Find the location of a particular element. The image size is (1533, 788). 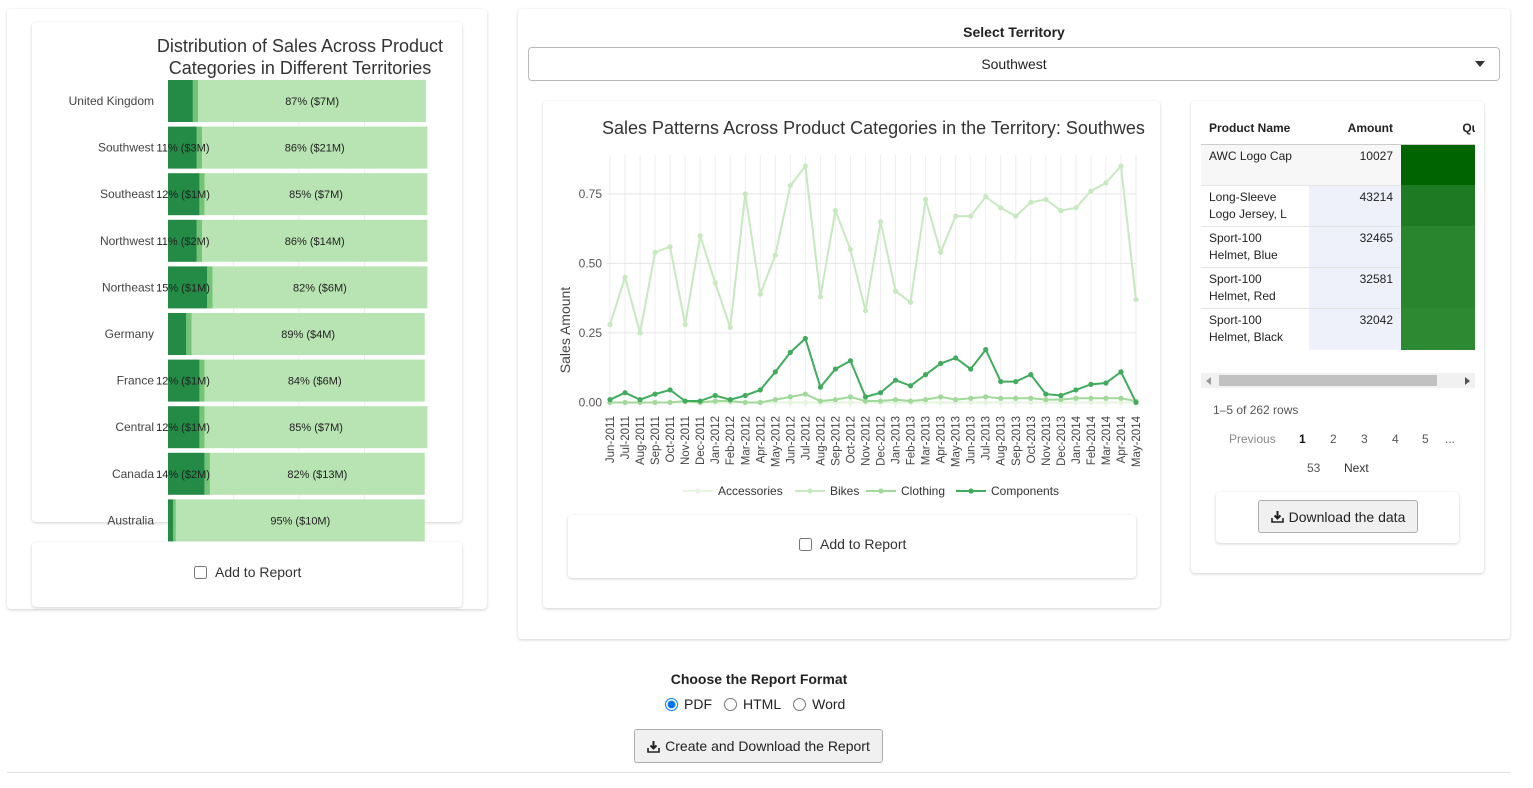

table-row: Long-Sleeve Logo Jersey, L 4321414 is located at coordinates (1338, 206).